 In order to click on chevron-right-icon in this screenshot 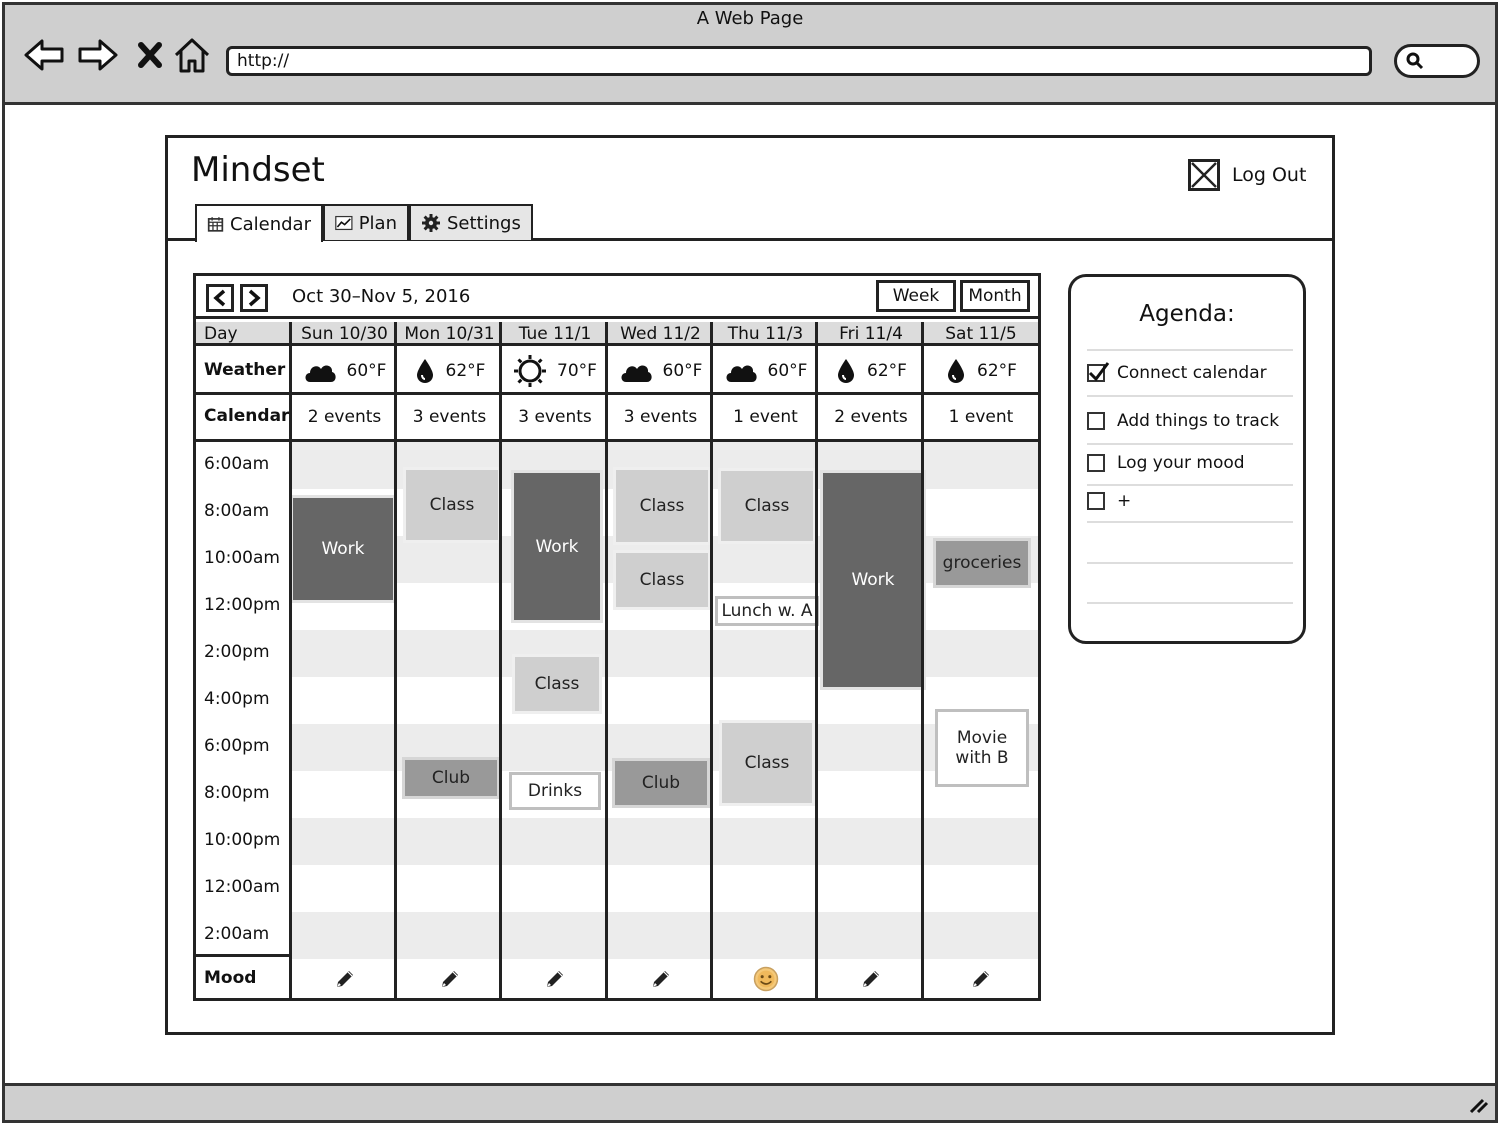, I will do `click(254, 298)`.